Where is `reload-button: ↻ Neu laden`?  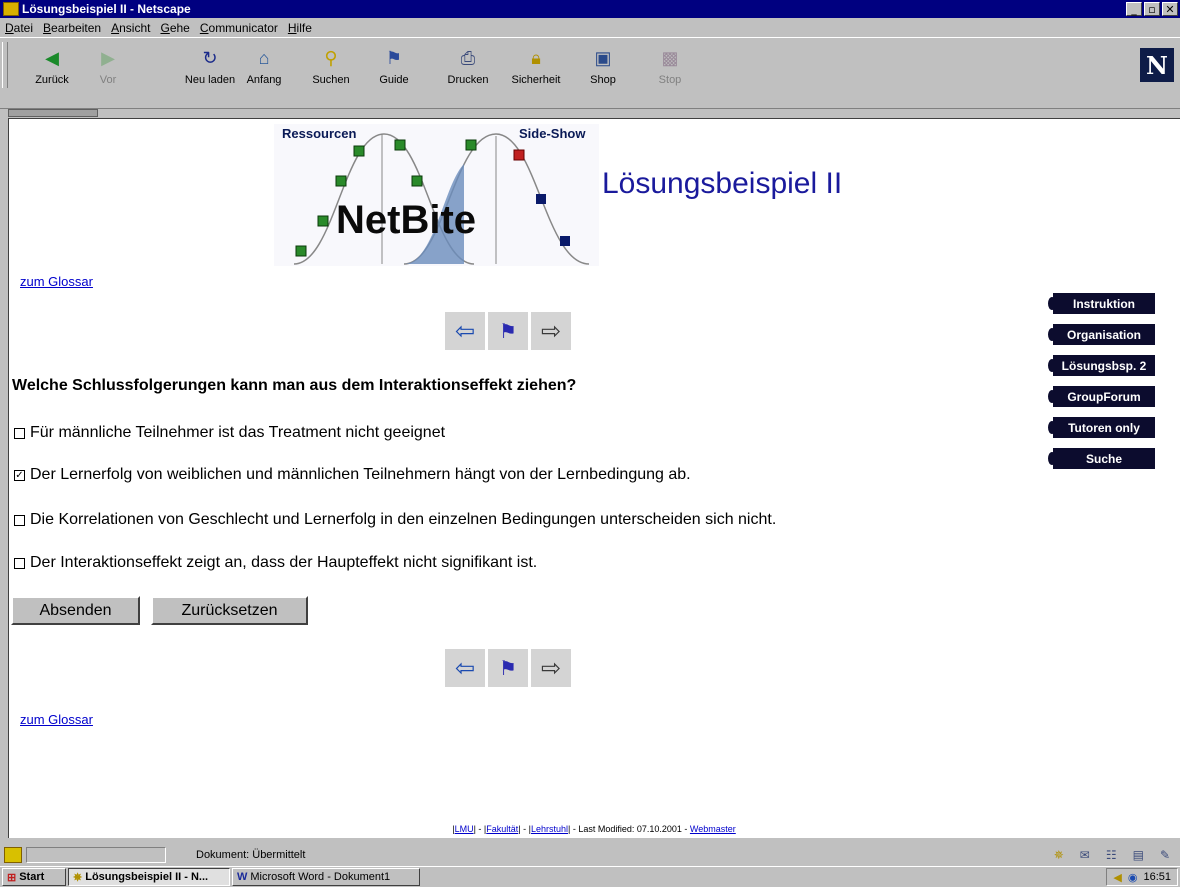 reload-button: ↻ Neu laden is located at coordinates (210, 68).